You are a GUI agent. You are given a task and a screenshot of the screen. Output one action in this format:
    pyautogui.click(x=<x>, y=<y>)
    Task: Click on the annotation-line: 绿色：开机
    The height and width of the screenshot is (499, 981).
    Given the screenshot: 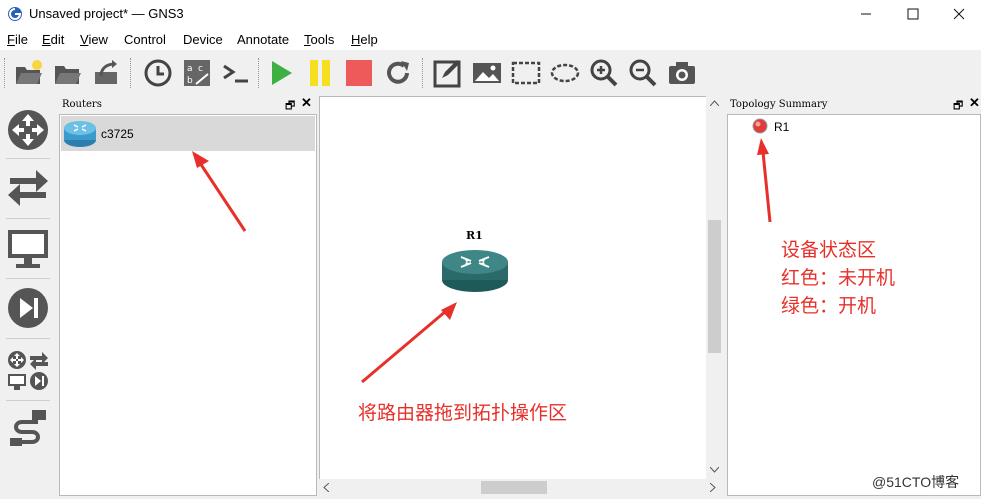 What is the action you would take?
    pyautogui.click(x=829, y=306)
    